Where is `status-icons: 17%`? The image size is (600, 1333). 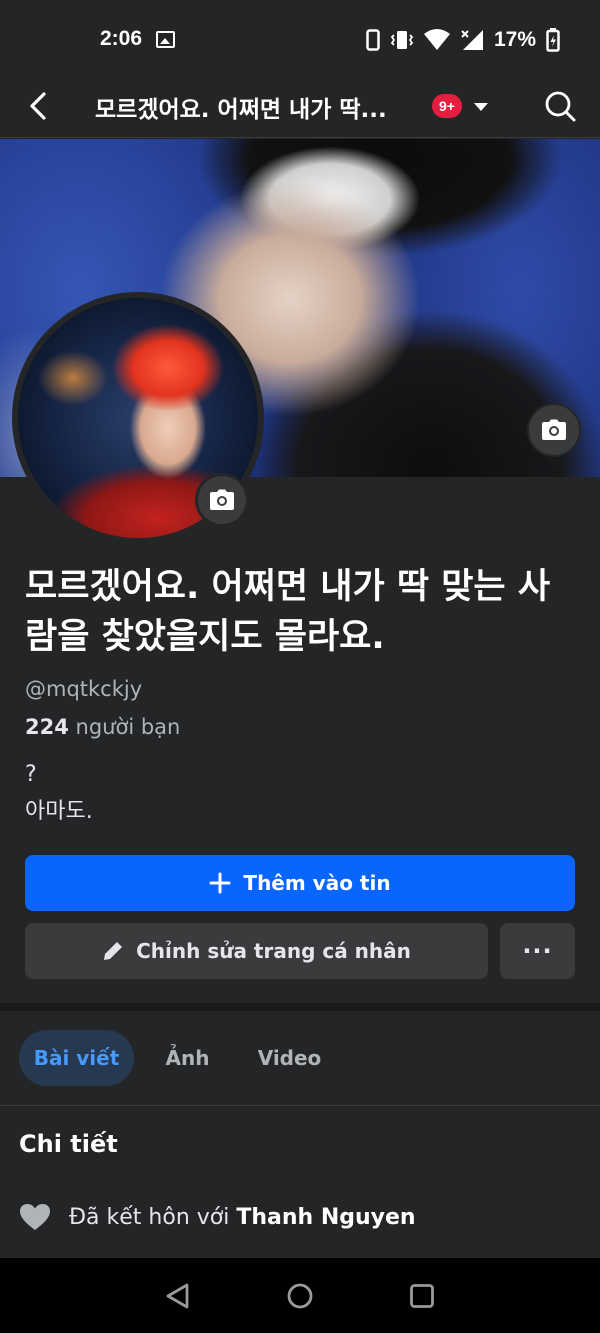
status-icons: 17% is located at coordinates (463, 40).